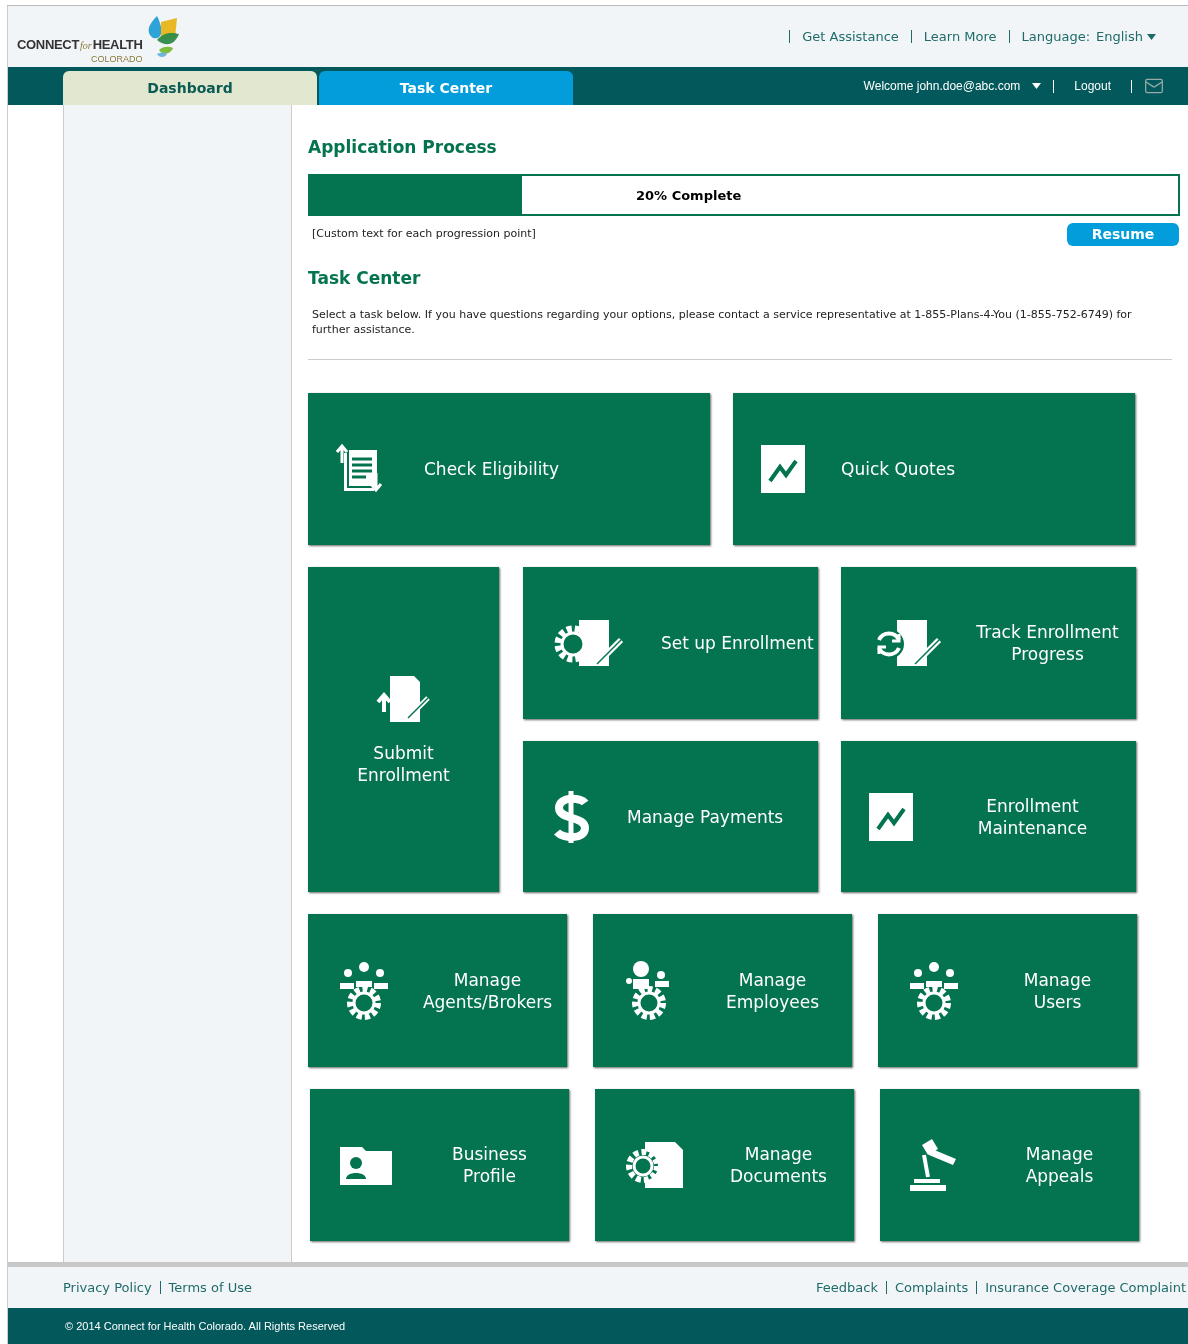 The width and height of the screenshot is (1188, 1344). I want to click on footer-link: Feedback, so click(847, 1287).